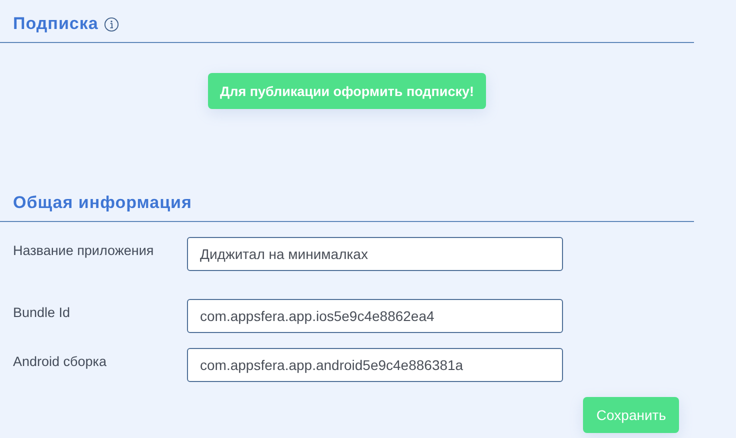  I want to click on field-label: Android сборка, so click(60, 362).